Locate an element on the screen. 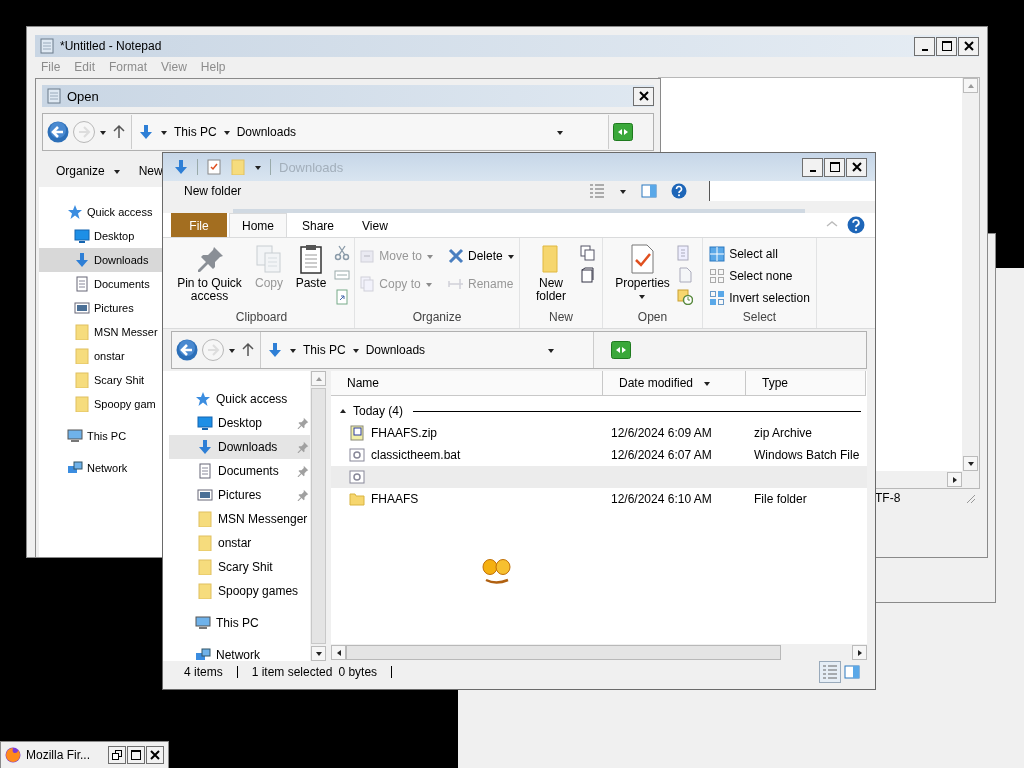 Image resolution: width=1024 pixels, height=768 pixels. ribbon-tab: File is located at coordinates (199, 225).